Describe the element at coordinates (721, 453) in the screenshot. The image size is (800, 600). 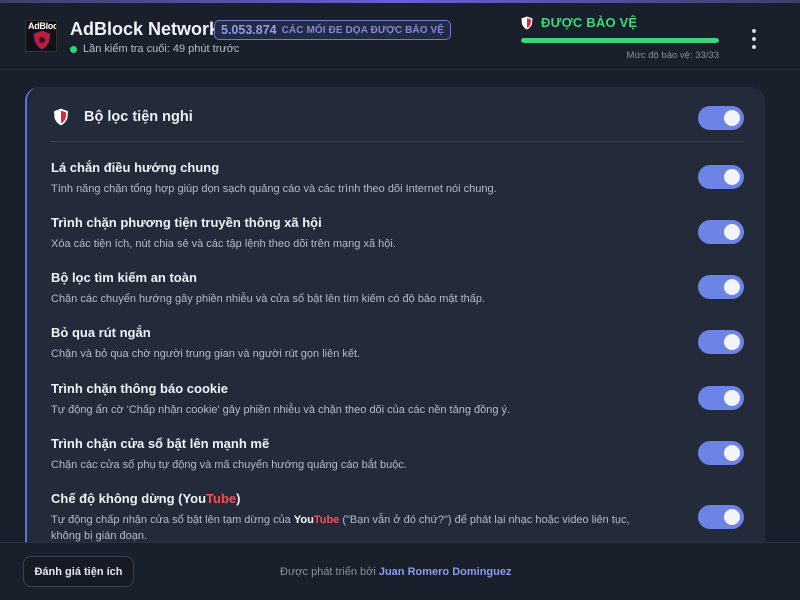
I see `toggle-popup-blocker` at that location.